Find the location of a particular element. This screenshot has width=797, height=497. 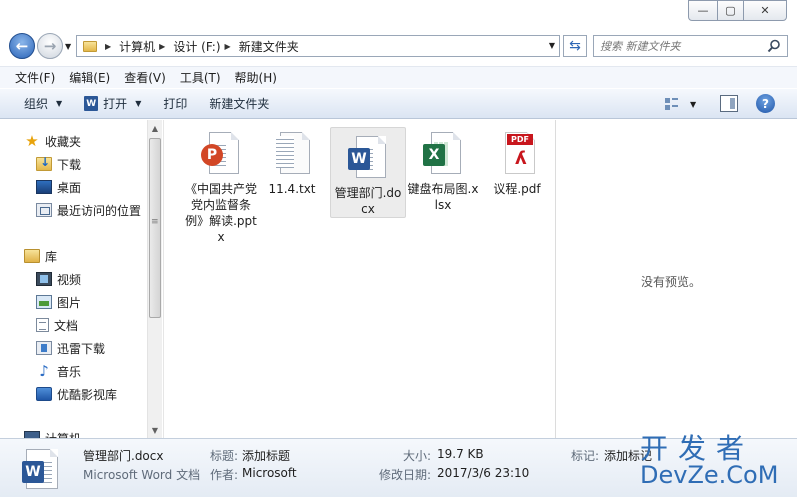

no-preview-message: 没有预览。 is located at coordinates (670, 282).